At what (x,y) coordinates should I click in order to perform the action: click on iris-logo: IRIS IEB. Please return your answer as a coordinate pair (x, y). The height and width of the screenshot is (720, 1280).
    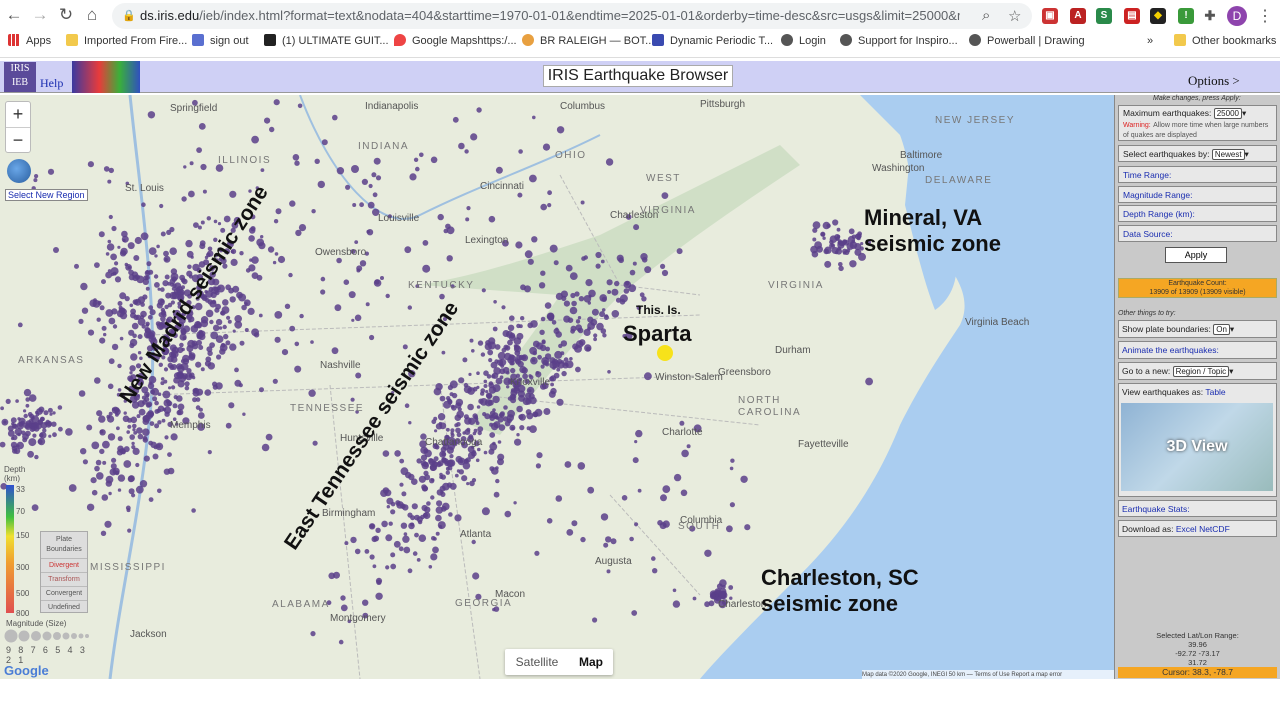
    Looking at the image, I should click on (20, 77).